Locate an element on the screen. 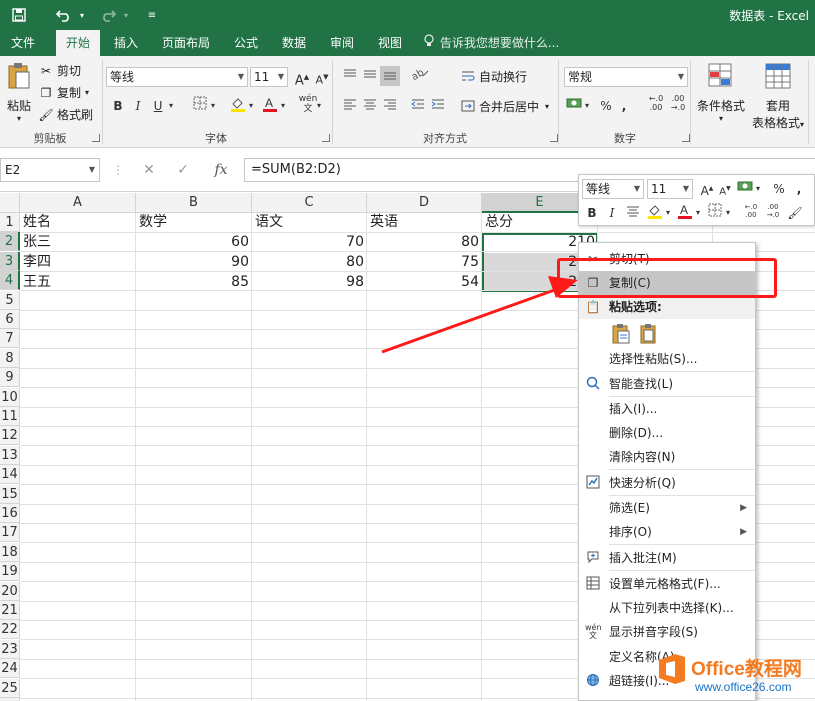  undo-dropdown-icon: ▾ is located at coordinates (82, 15).